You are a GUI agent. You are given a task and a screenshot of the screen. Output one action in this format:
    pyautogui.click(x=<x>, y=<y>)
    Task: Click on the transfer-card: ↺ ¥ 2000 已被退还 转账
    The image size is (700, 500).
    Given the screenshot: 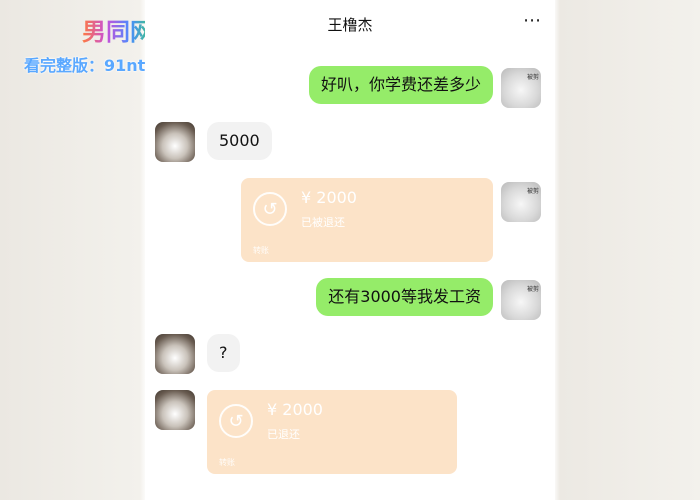 What is the action you would take?
    pyautogui.click(x=367, y=220)
    